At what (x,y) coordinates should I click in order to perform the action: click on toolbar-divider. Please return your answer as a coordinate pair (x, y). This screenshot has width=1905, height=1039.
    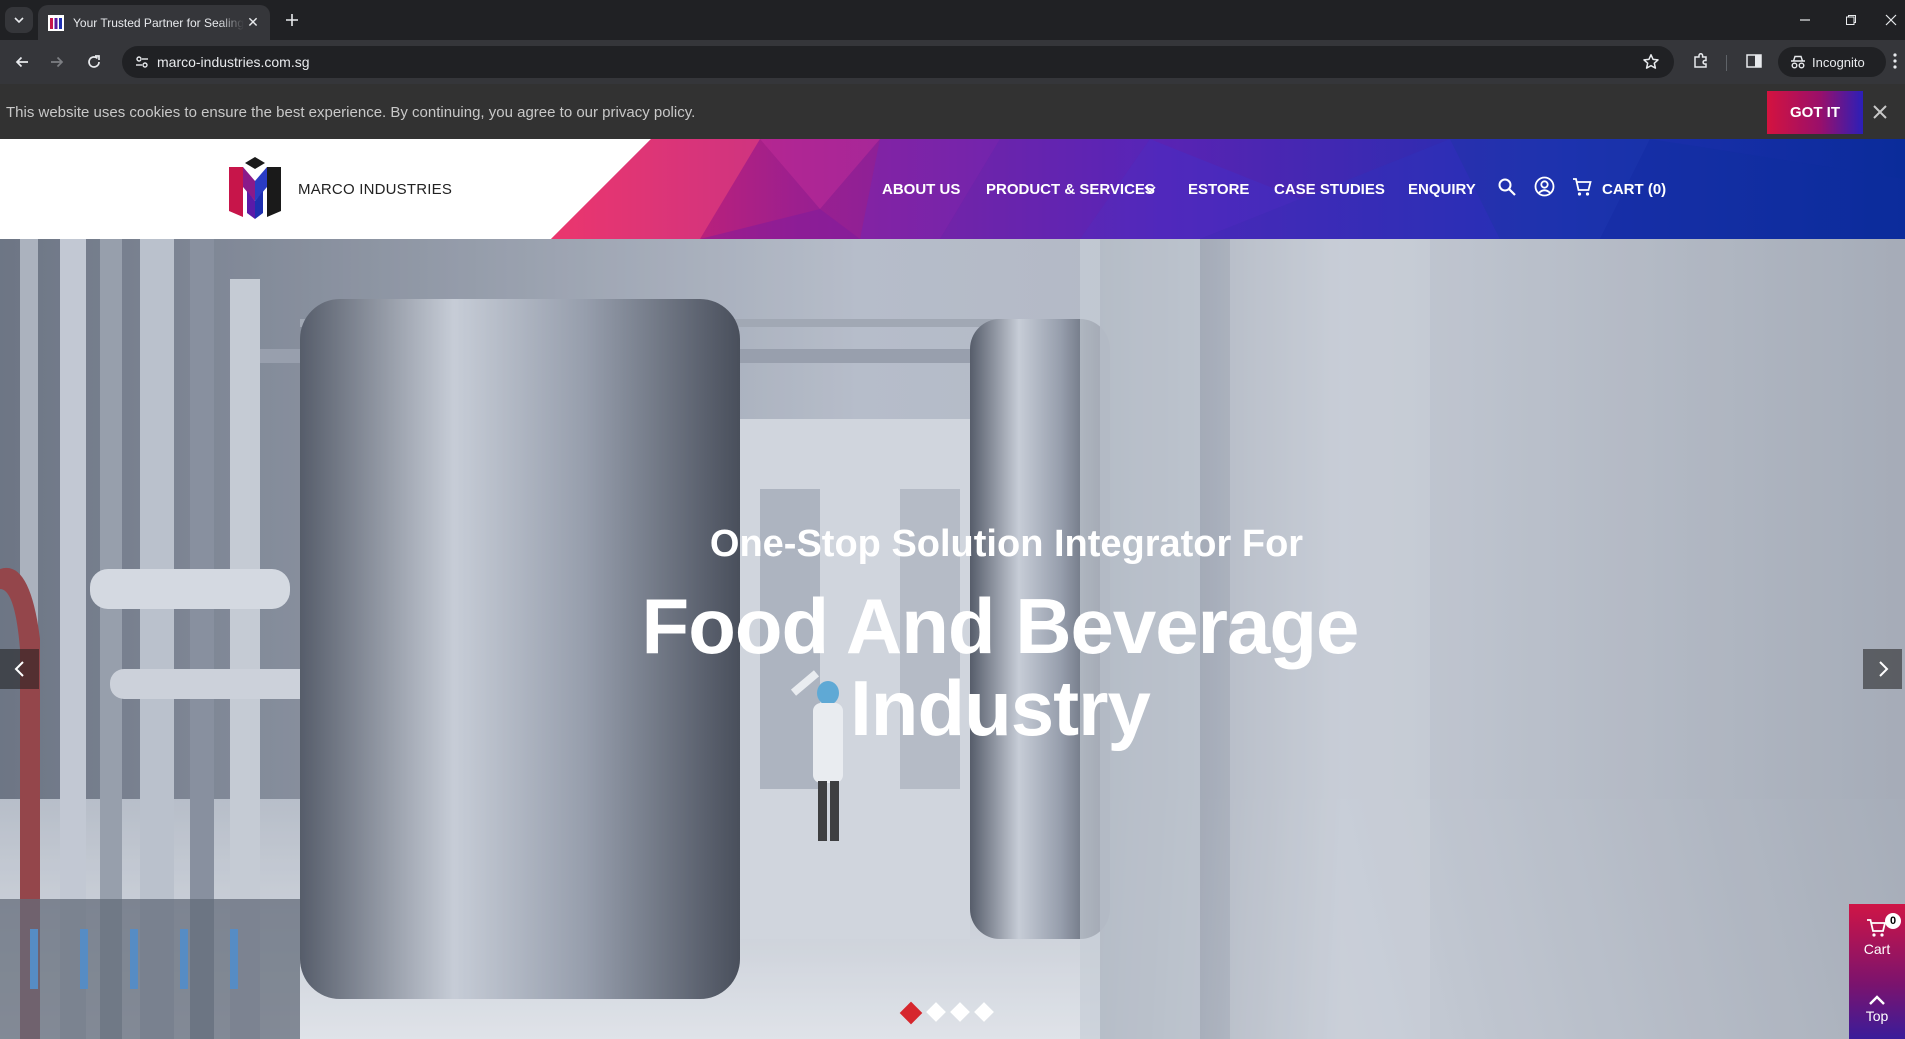
    Looking at the image, I should click on (1726, 63).